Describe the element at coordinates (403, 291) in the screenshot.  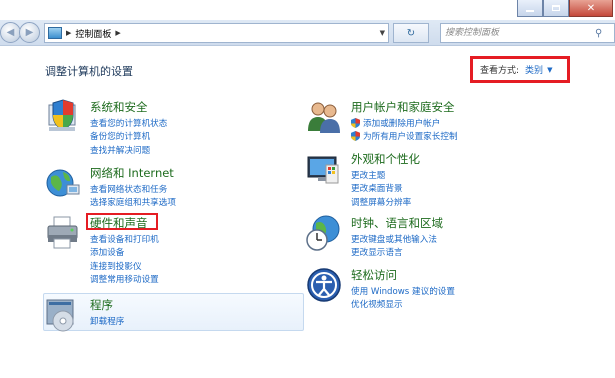
I see `link-recommended-settings: 使用 Windows 建议的设置` at that location.